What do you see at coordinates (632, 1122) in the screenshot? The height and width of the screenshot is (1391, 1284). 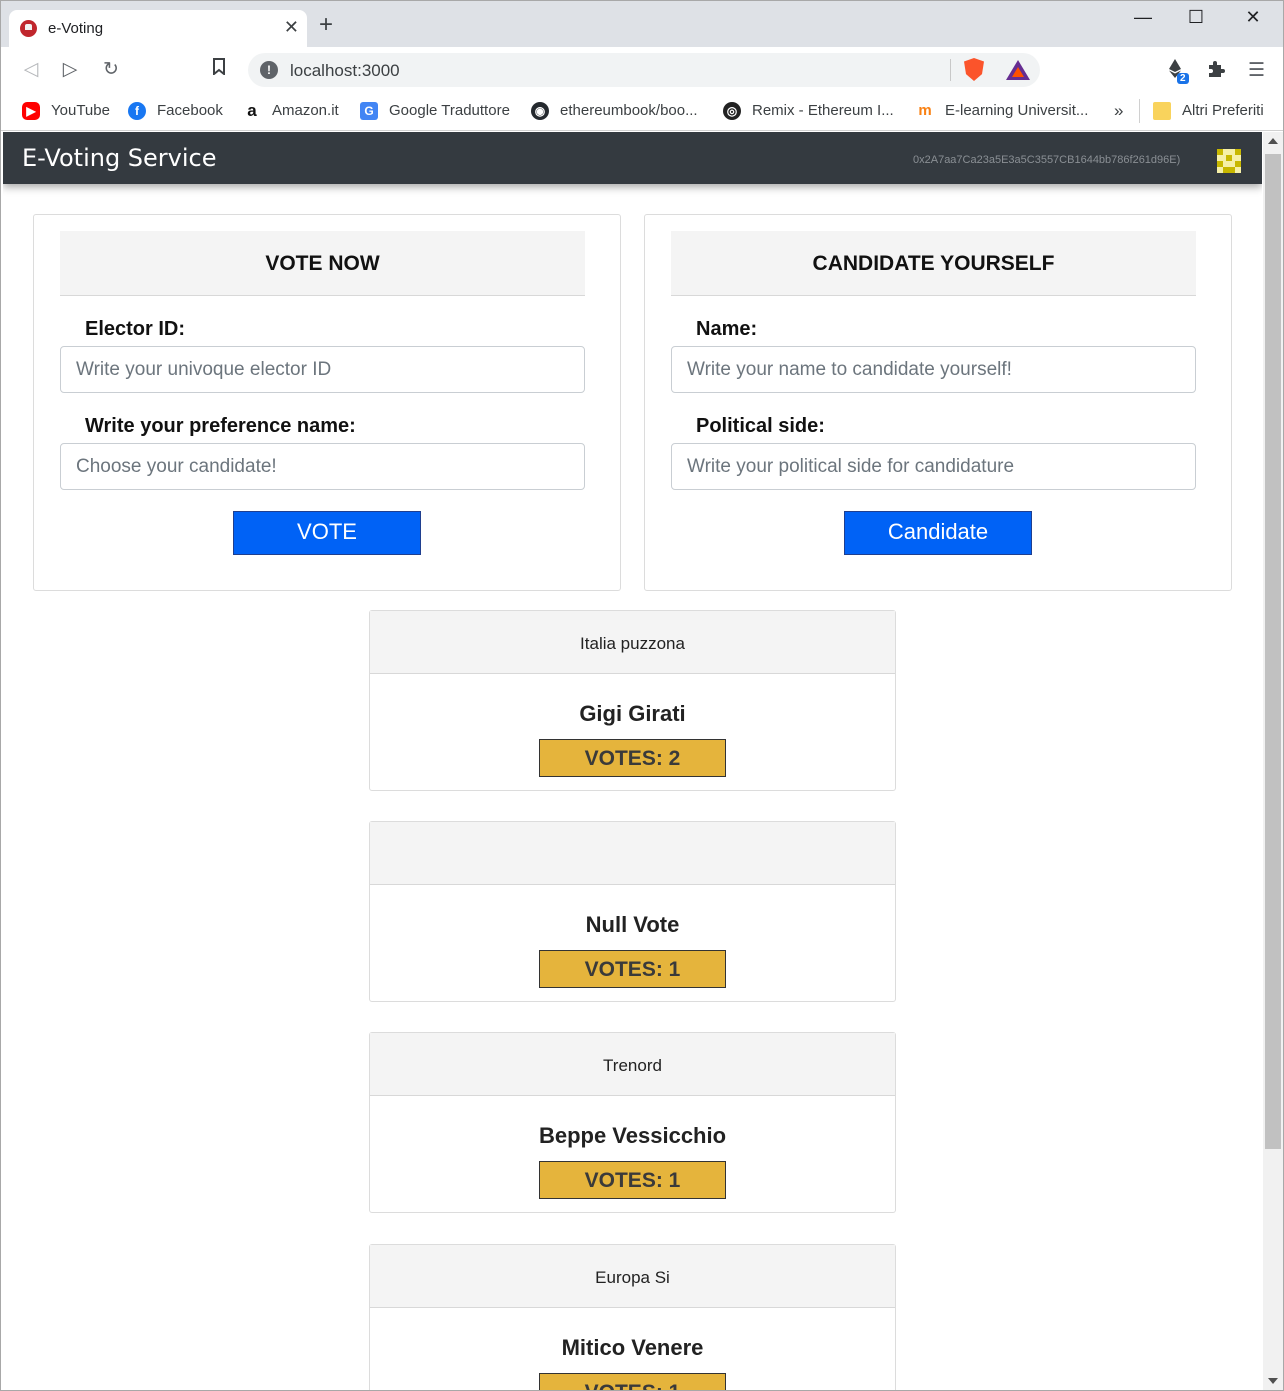 I see `candidate-result-card: Trenord Beppe Vessicchio VOTES: 1` at bounding box center [632, 1122].